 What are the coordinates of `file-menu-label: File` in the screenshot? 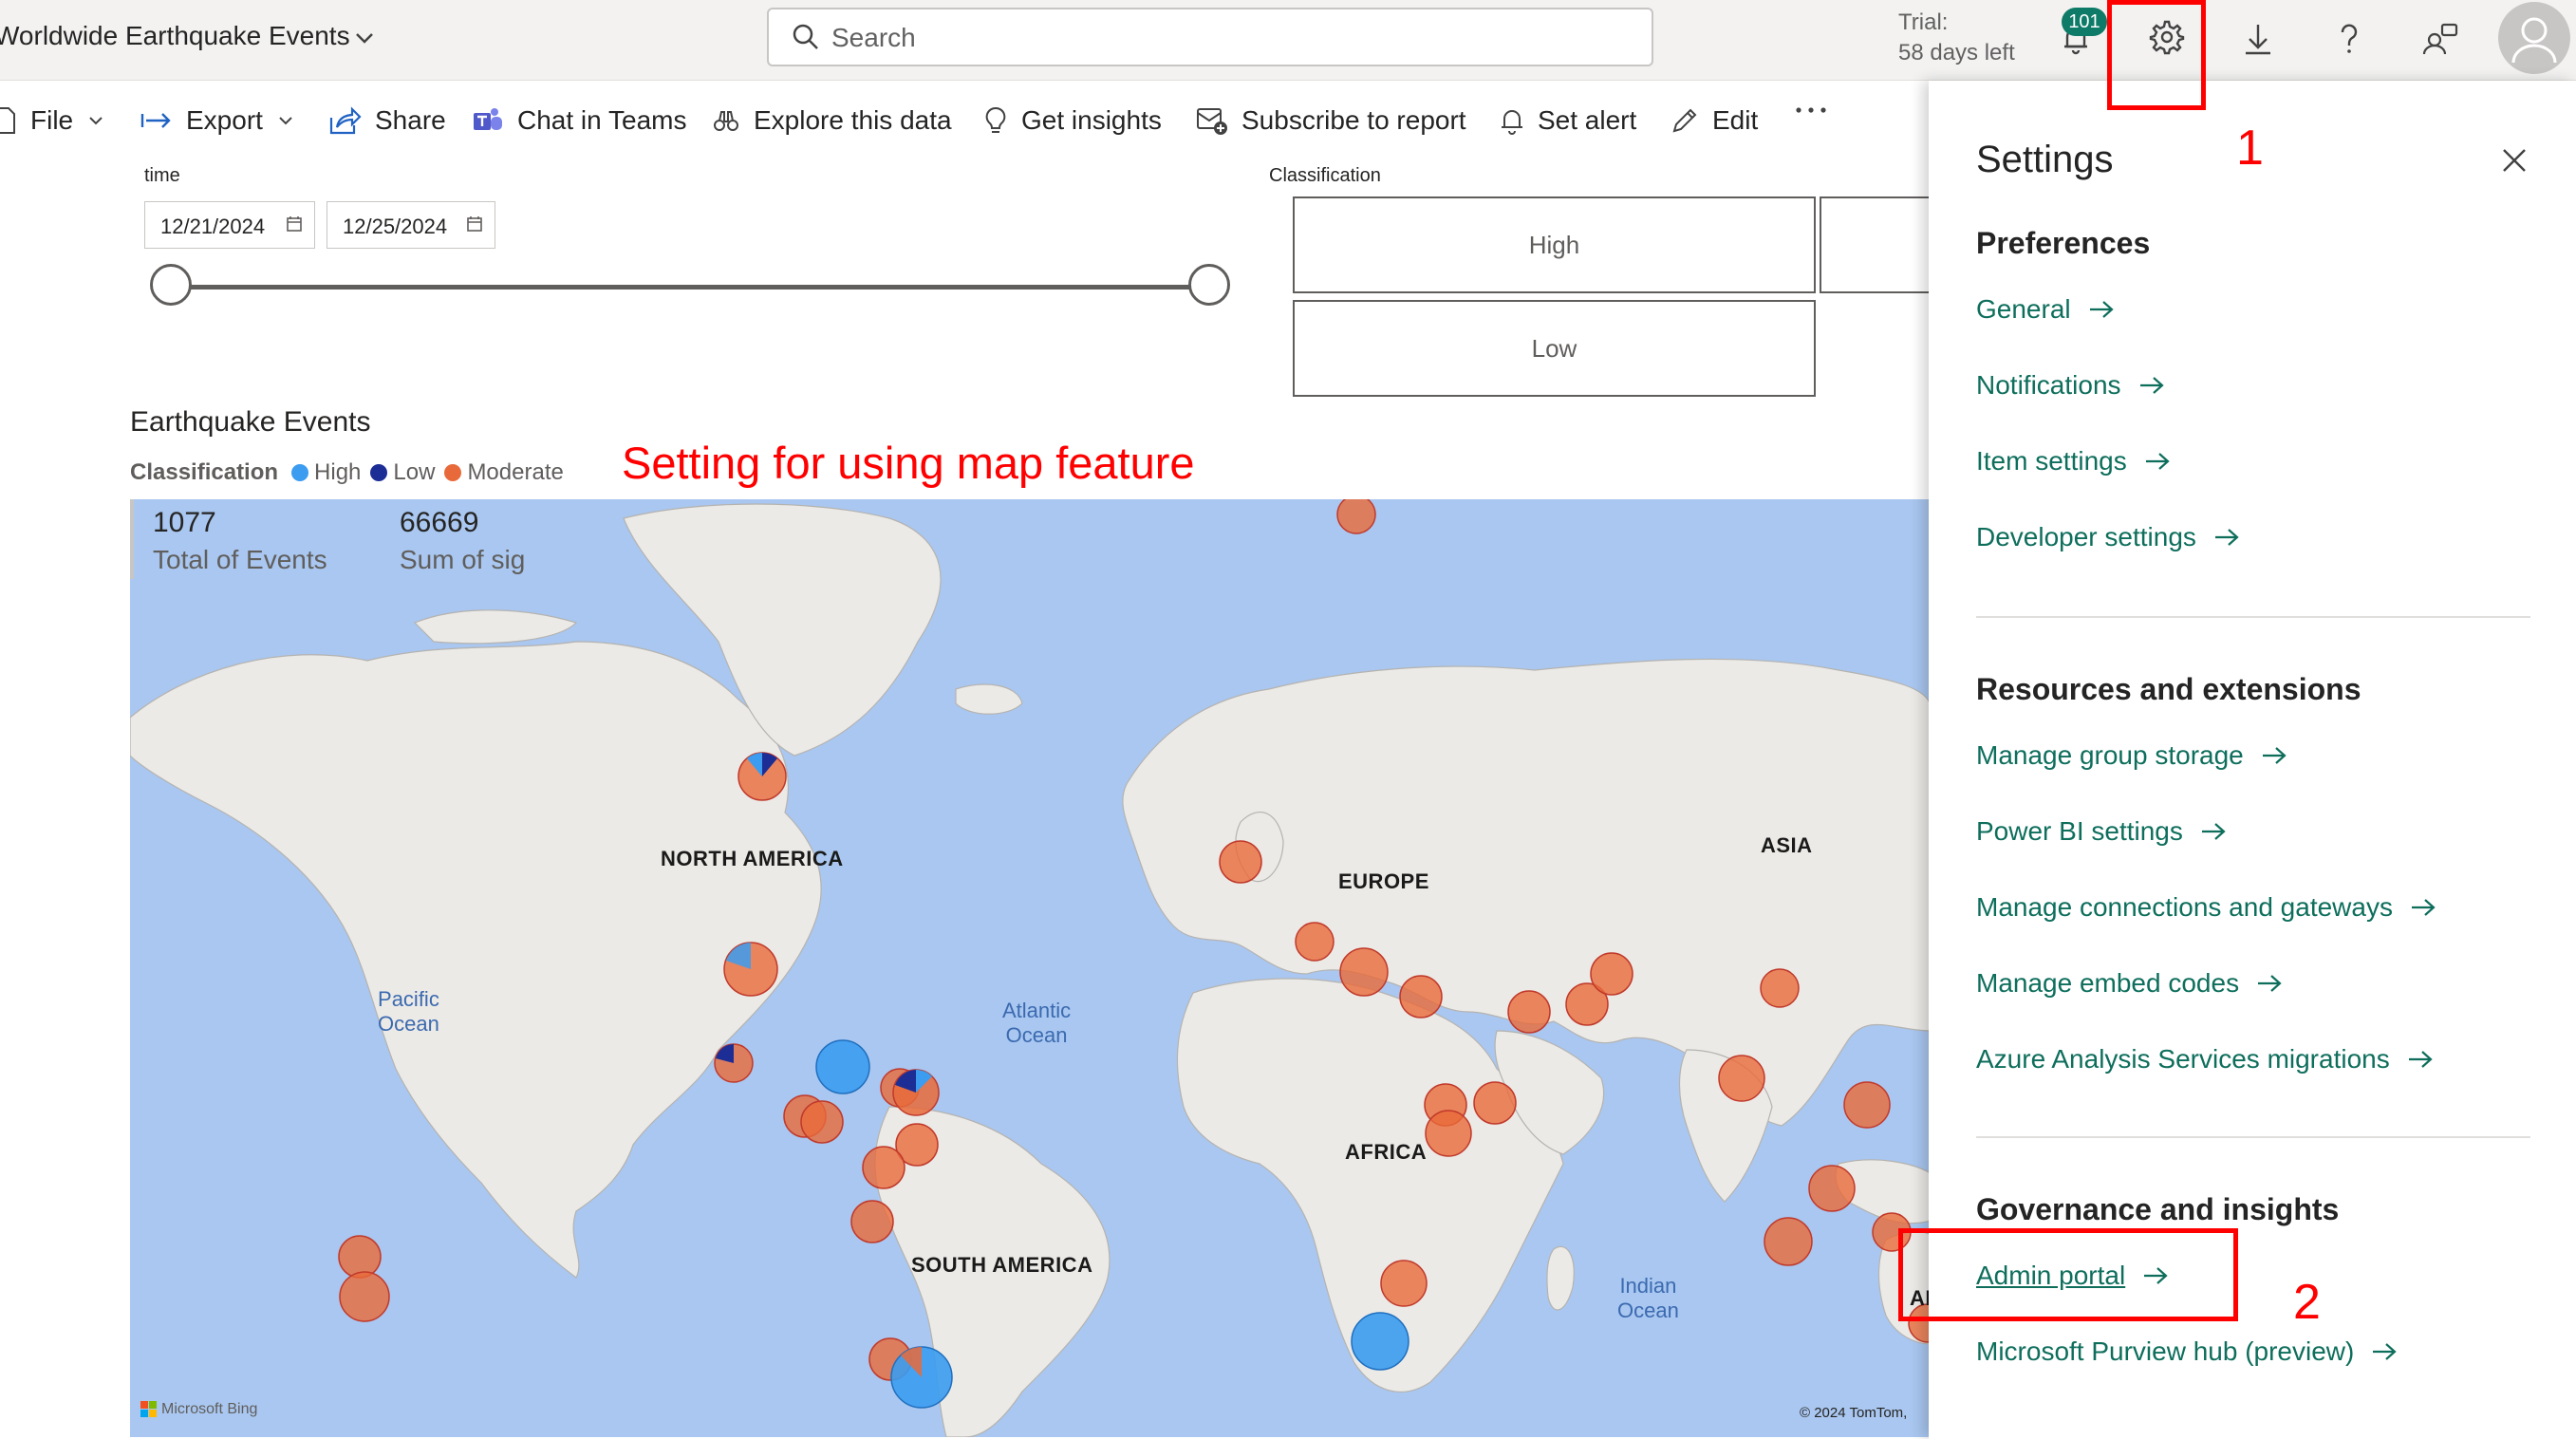 It's located at (52, 120).